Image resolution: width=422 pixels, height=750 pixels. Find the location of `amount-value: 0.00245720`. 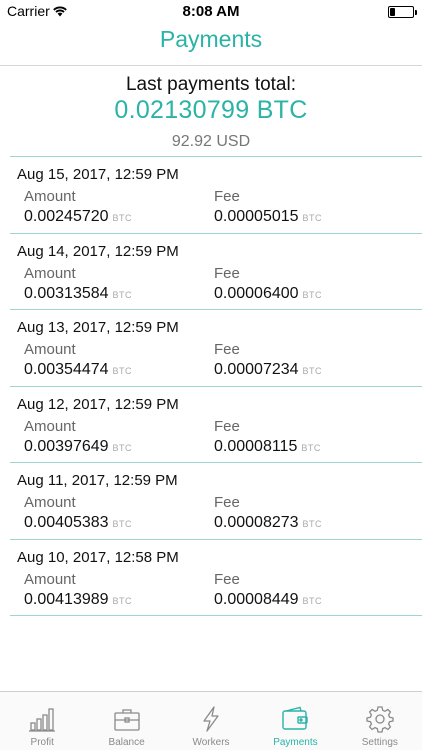

amount-value: 0.00245720 is located at coordinates (66, 216).